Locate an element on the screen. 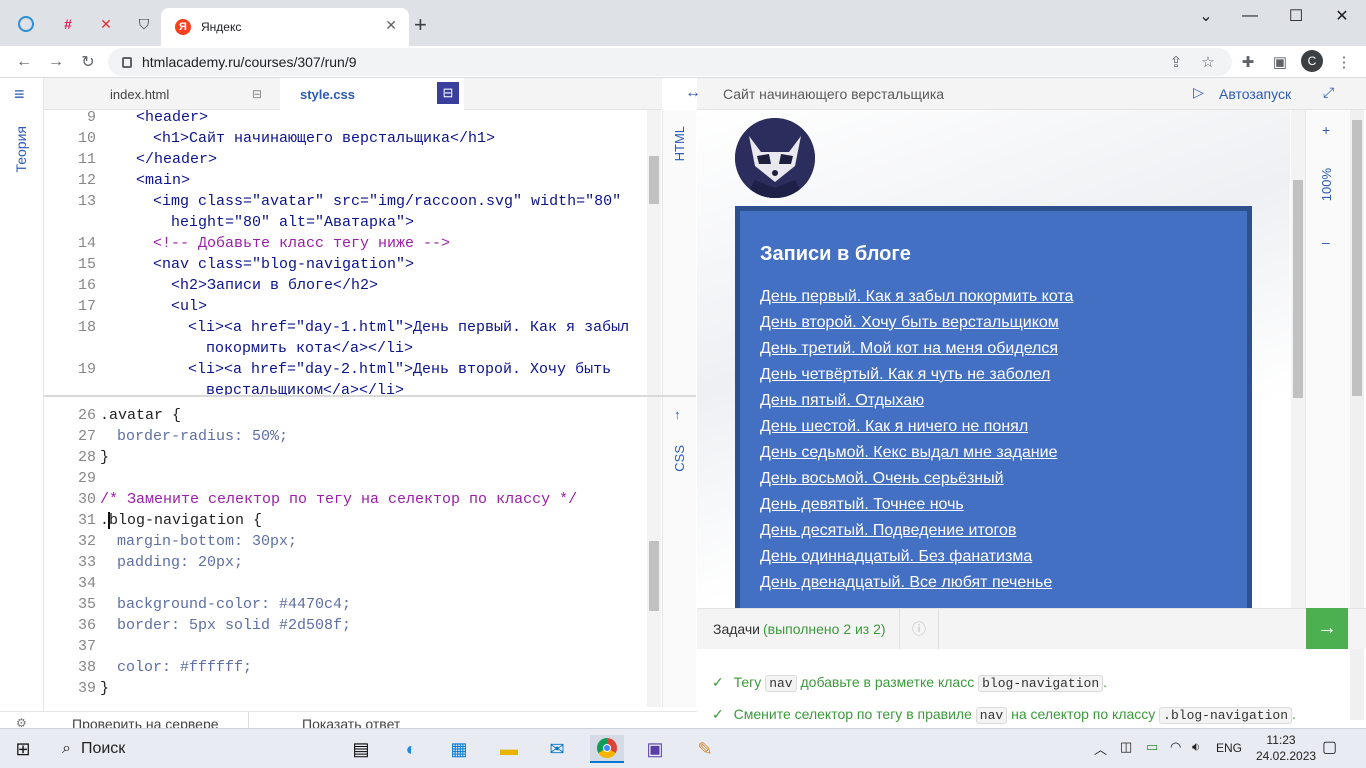 The image size is (1366, 768). blog-link: День двенадцатый. Все любят печенье is located at coordinates (993, 583).